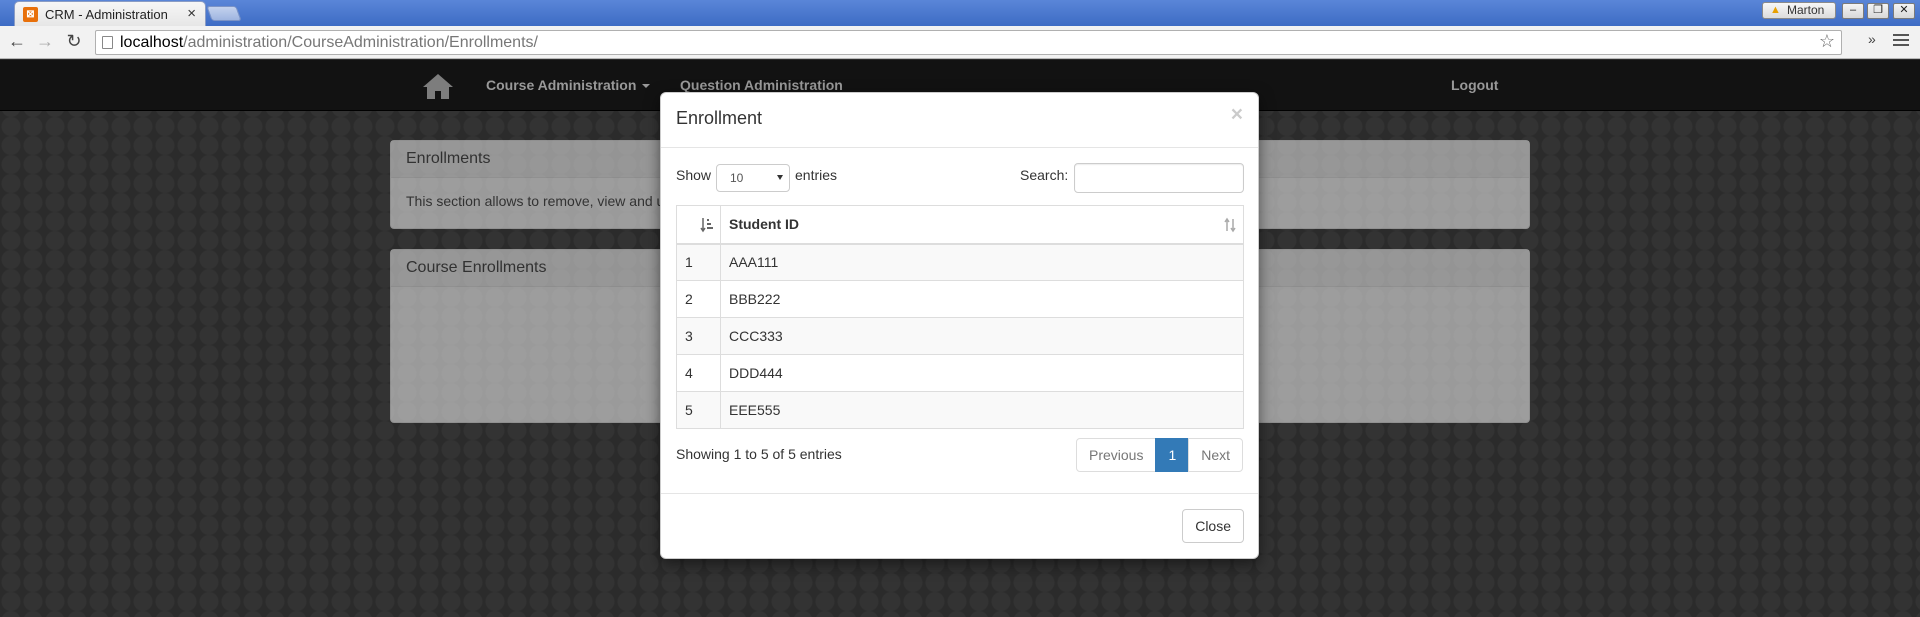 This screenshot has width=1920, height=617. What do you see at coordinates (698, 262) in the screenshot?
I see `row-index: 1` at bounding box center [698, 262].